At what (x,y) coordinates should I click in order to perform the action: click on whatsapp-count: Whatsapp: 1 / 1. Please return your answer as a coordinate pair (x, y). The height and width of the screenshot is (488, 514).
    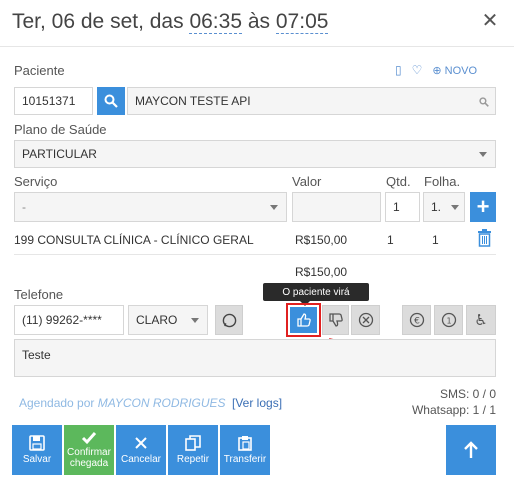
    Looking at the image, I should click on (453, 410).